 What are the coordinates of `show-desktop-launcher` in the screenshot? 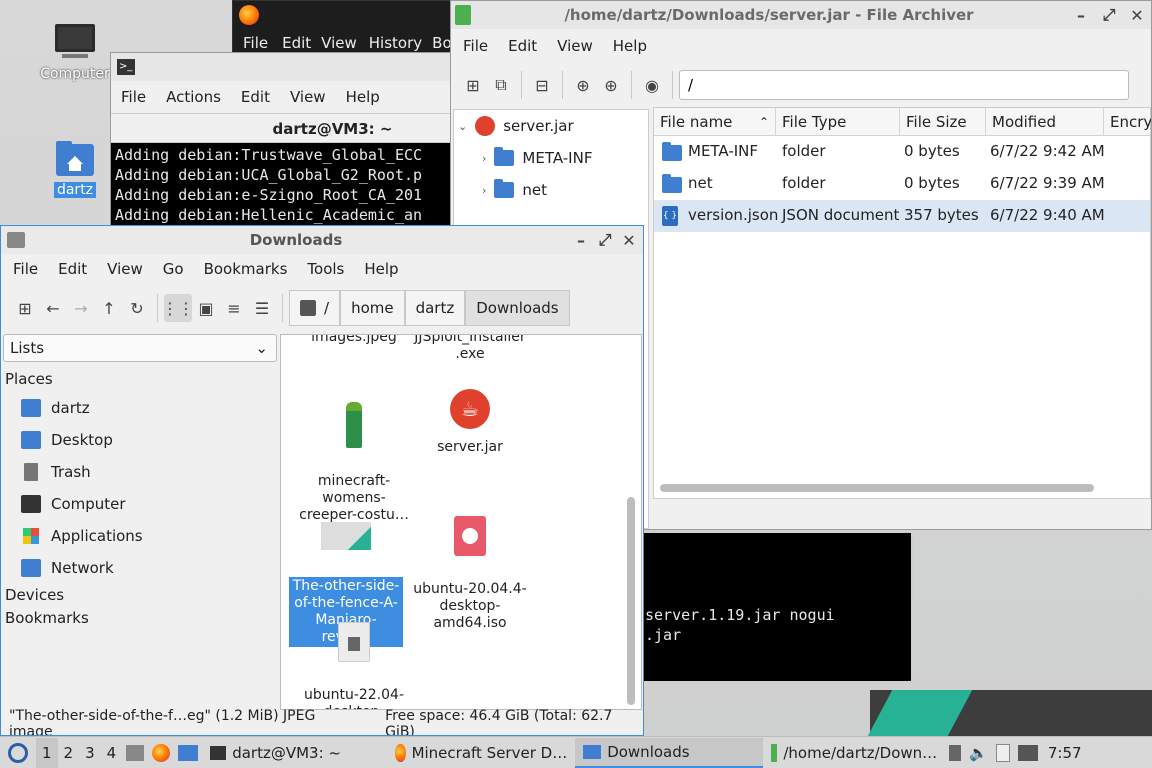 It's located at (188, 753).